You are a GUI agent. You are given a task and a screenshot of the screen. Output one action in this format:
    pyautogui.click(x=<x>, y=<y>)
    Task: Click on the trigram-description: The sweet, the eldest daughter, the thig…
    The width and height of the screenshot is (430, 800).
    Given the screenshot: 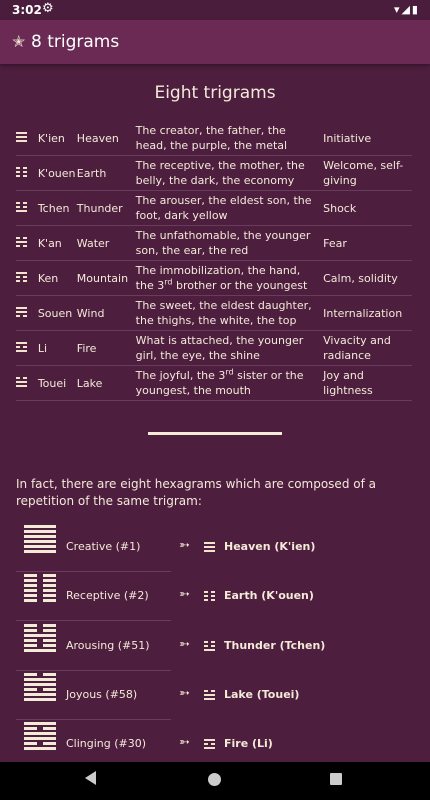 What is the action you would take?
    pyautogui.click(x=229, y=313)
    